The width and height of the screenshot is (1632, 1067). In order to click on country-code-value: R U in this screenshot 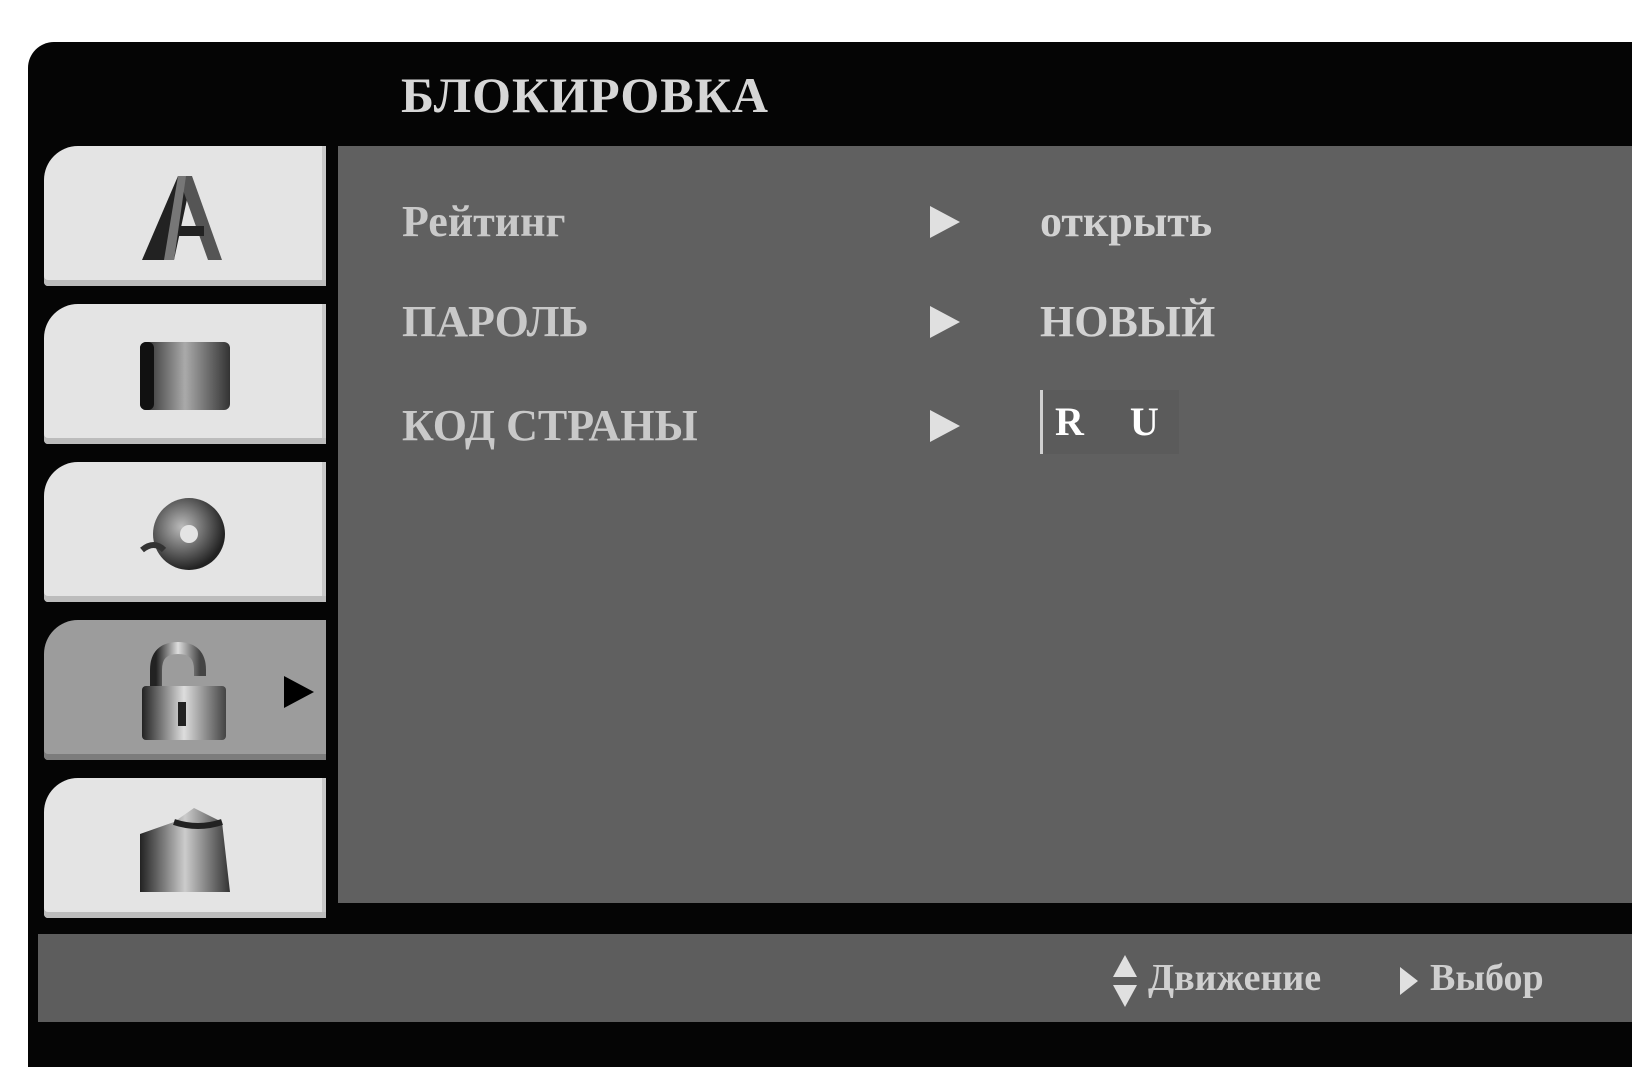, I will do `click(1116, 421)`.